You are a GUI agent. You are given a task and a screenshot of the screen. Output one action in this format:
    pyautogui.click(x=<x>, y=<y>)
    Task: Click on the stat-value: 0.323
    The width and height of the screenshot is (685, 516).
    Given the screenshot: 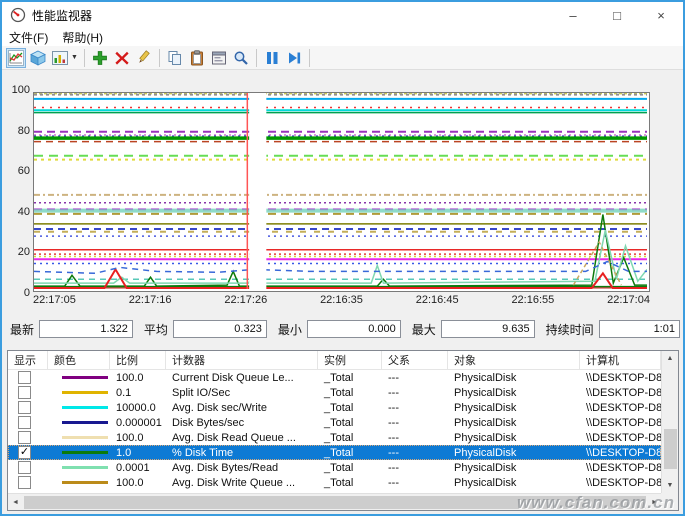 What is the action you would take?
    pyautogui.click(x=219, y=329)
    